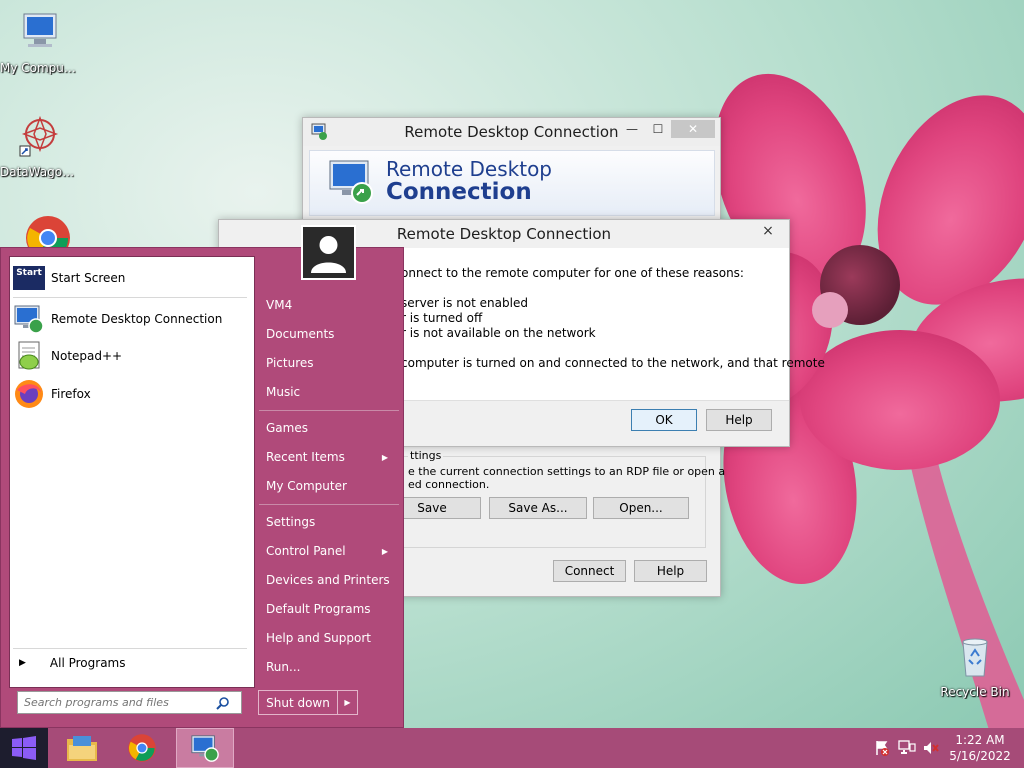  What do you see at coordinates (87, 356) in the screenshot?
I see `start-item-label: Notepad++` at bounding box center [87, 356].